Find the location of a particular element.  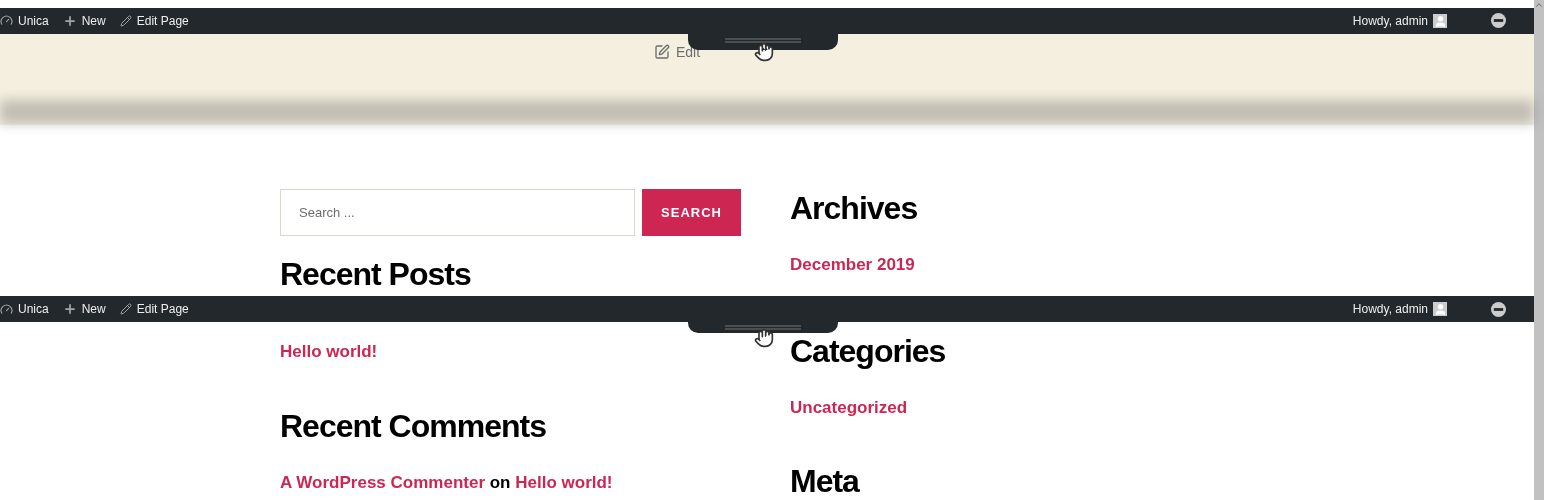

widget-title: Archives is located at coordinates (854, 208).